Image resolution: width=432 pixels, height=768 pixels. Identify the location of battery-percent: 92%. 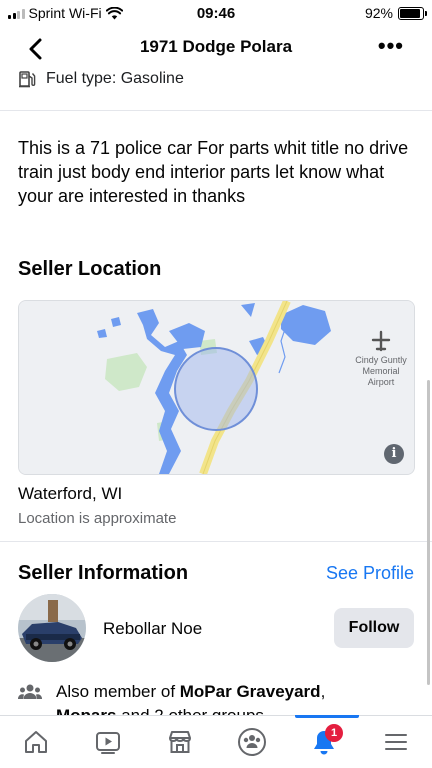
(378, 13).